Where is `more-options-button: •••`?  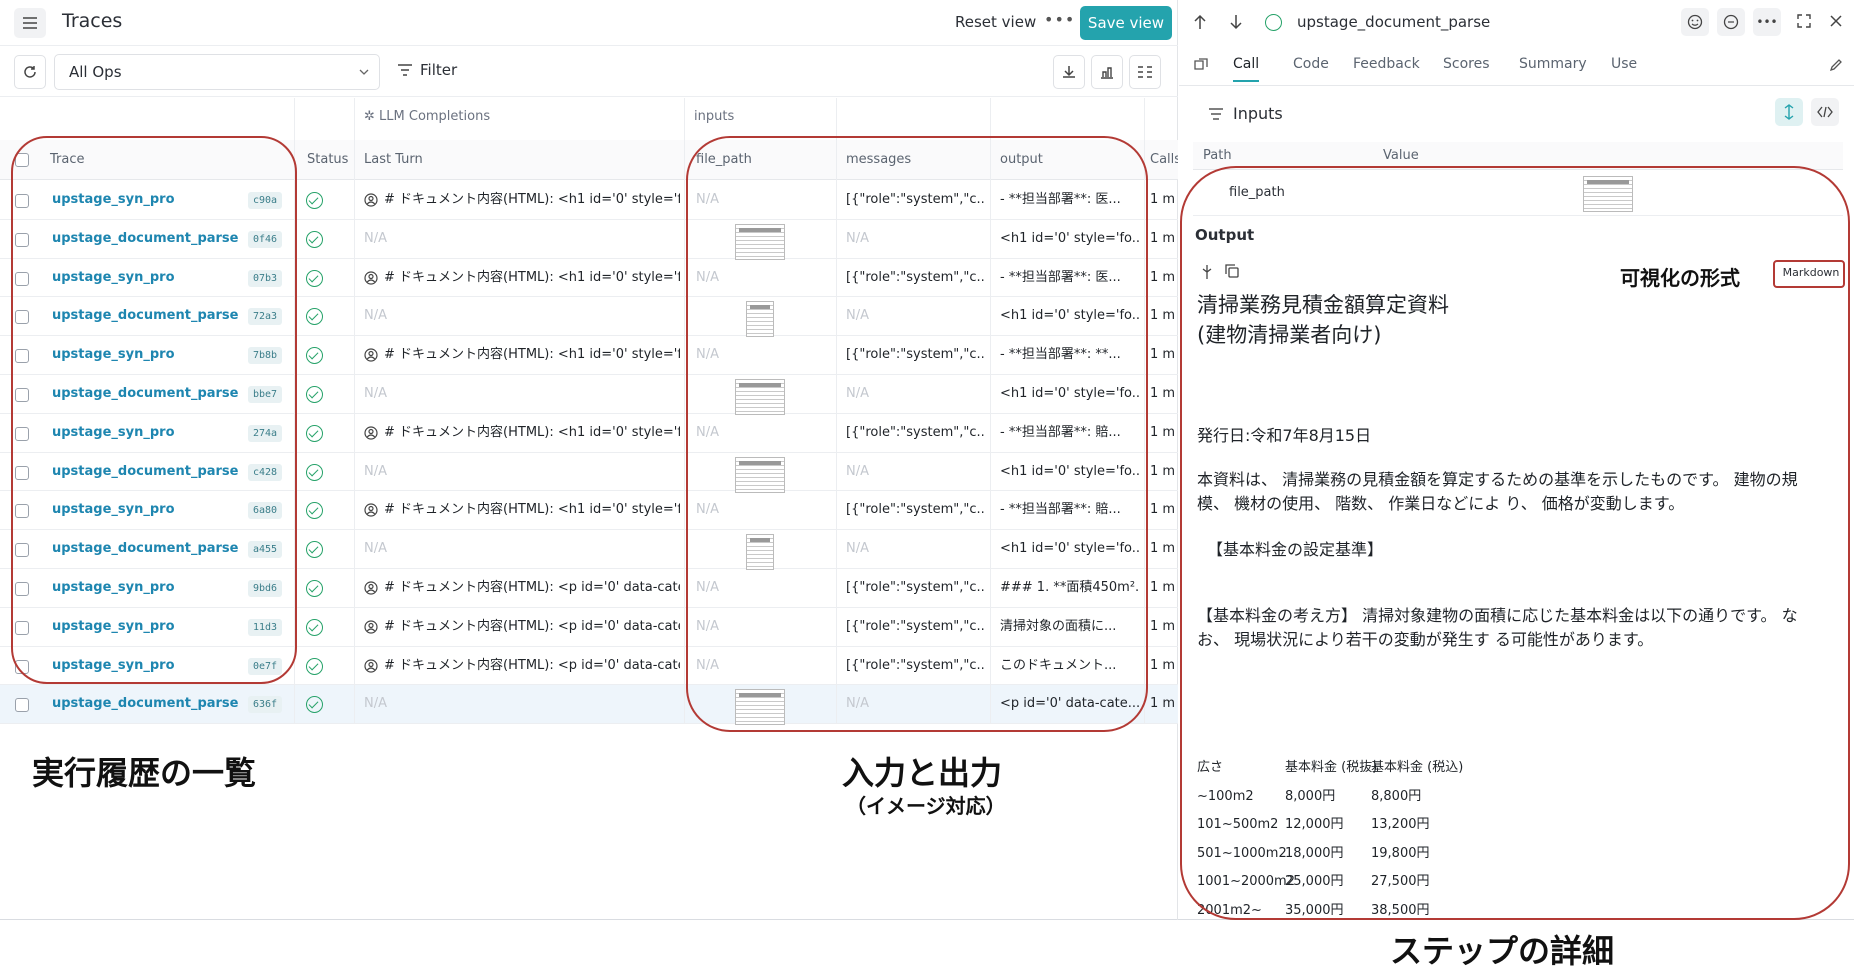
more-options-button: ••• is located at coordinates (1059, 19).